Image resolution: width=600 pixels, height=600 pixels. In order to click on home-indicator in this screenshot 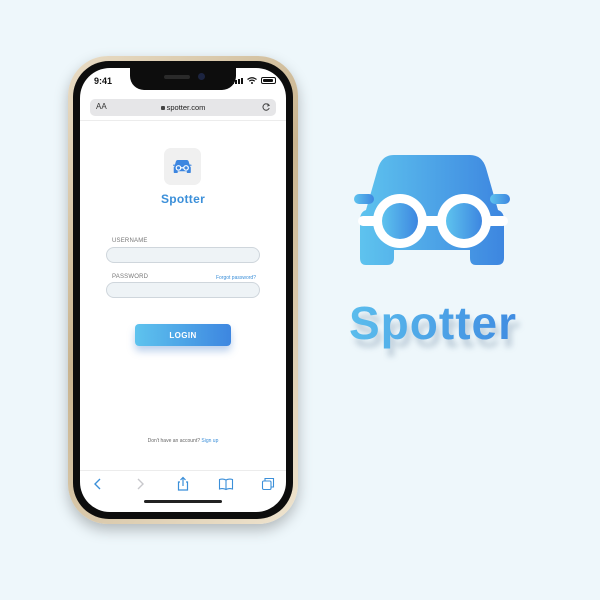, I will do `click(183, 501)`.